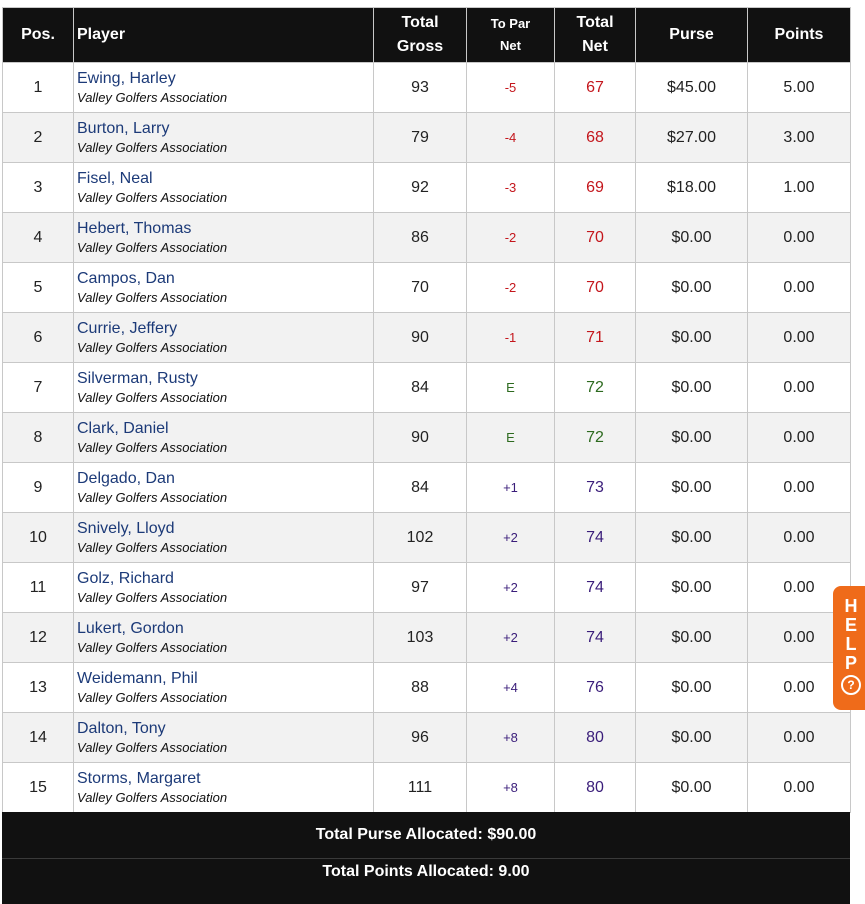 This screenshot has width=865, height=904. I want to click on player-cell: Golz, Richard Valley Golfers Association, so click(223, 587).